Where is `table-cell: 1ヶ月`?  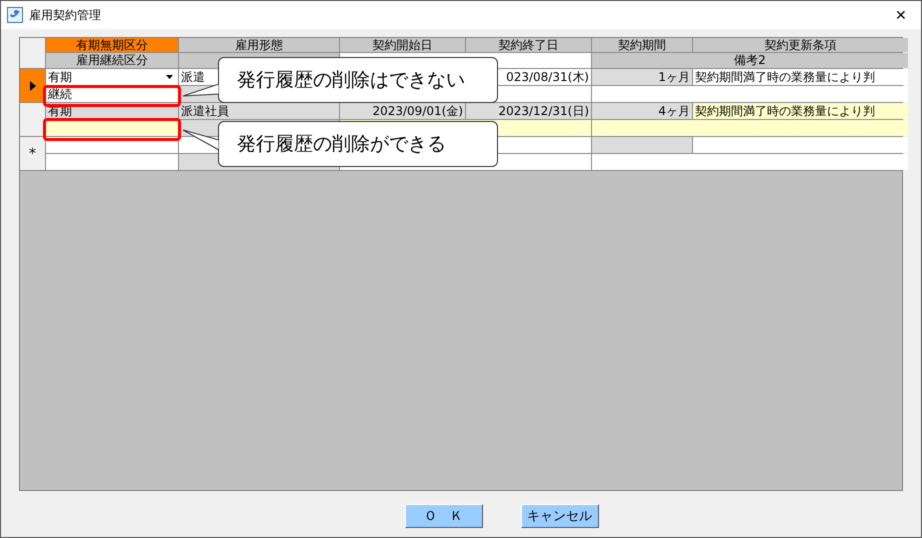
table-cell: 1ヶ月 is located at coordinates (642, 77).